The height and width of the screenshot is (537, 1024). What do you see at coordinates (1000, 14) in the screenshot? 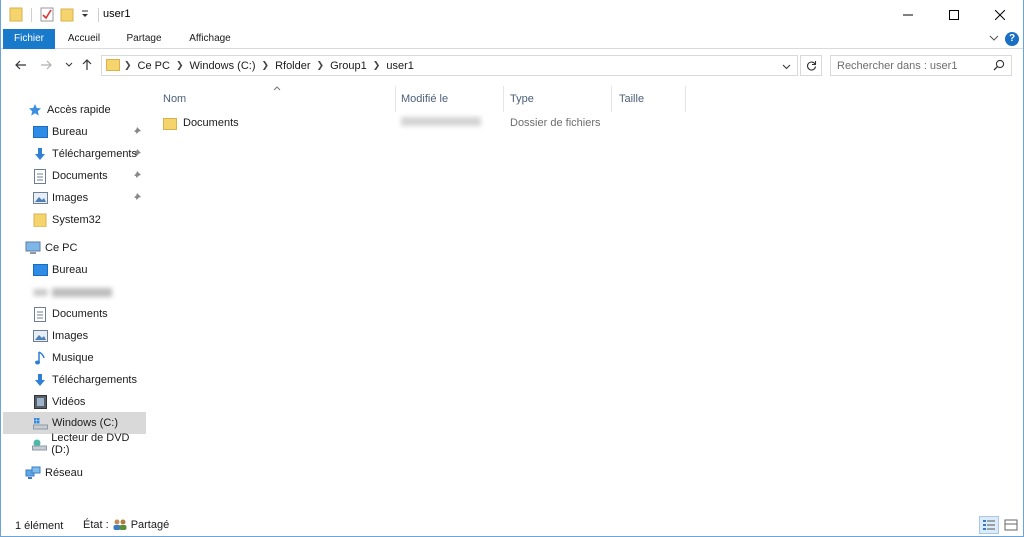
I see `close-button` at bounding box center [1000, 14].